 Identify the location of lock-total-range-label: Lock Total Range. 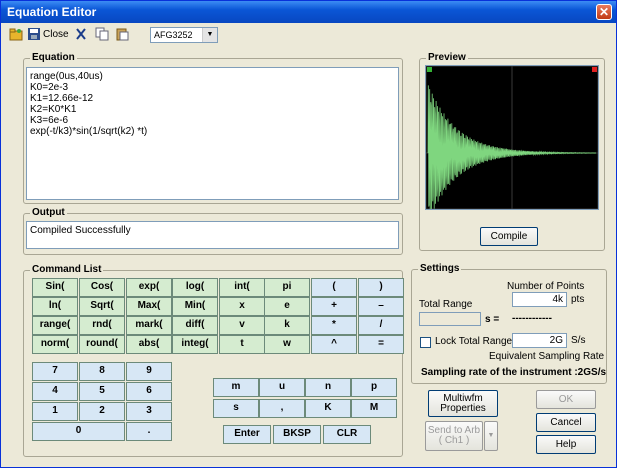
(474, 341).